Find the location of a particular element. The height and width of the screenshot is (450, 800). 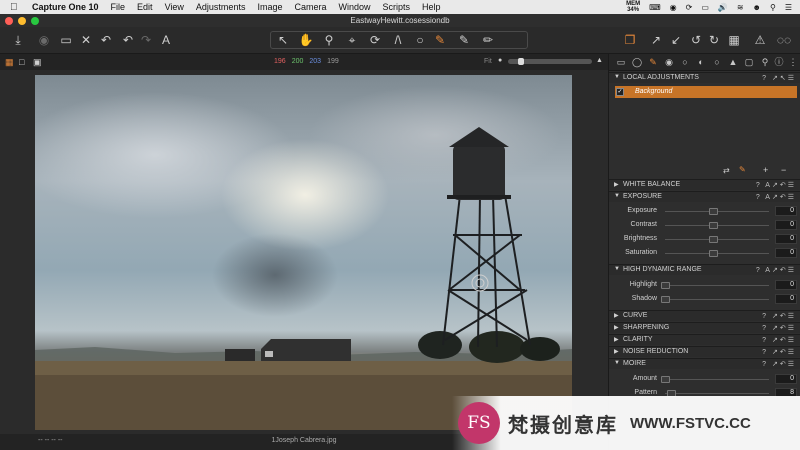

apply-adjustments-icon: ↙ is located at coordinates (676, 40).